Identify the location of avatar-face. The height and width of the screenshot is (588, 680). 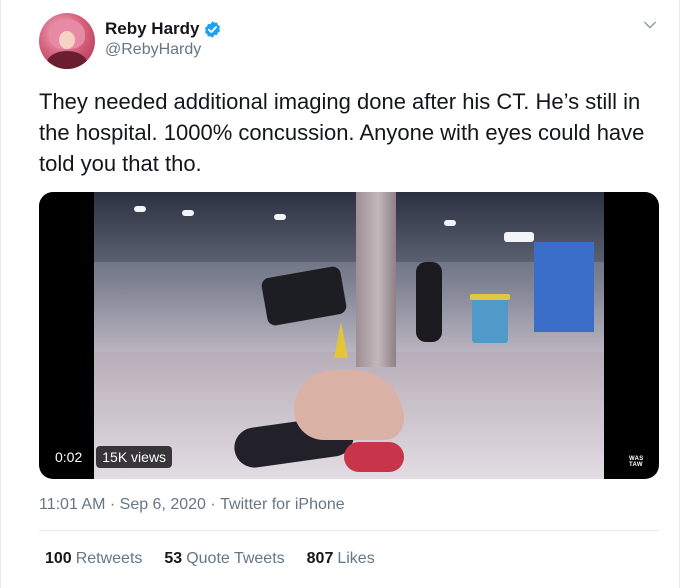
(67, 40).